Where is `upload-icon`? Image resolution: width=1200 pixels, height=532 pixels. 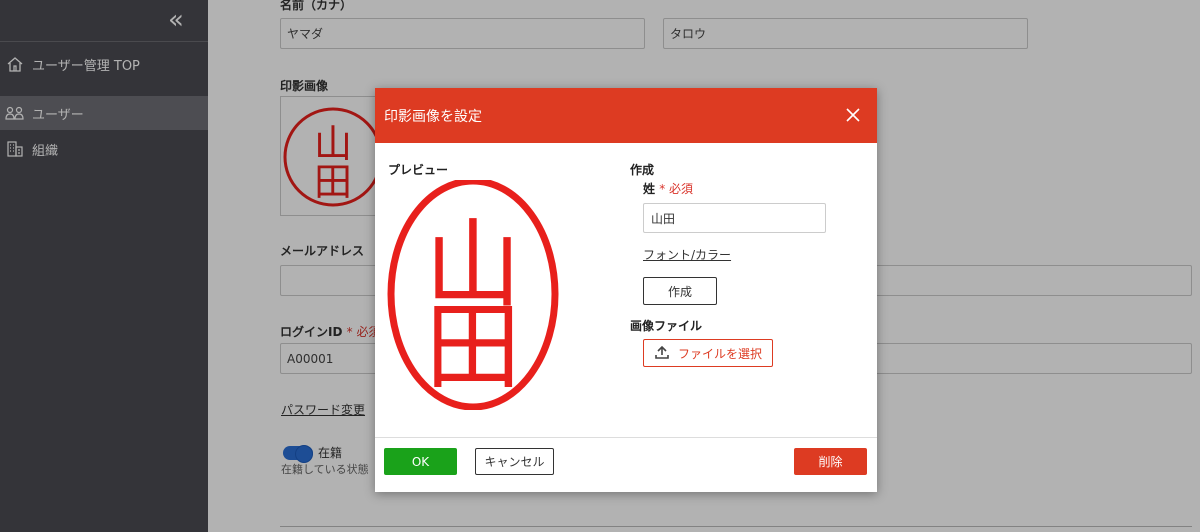
upload-icon is located at coordinates (662, 353).